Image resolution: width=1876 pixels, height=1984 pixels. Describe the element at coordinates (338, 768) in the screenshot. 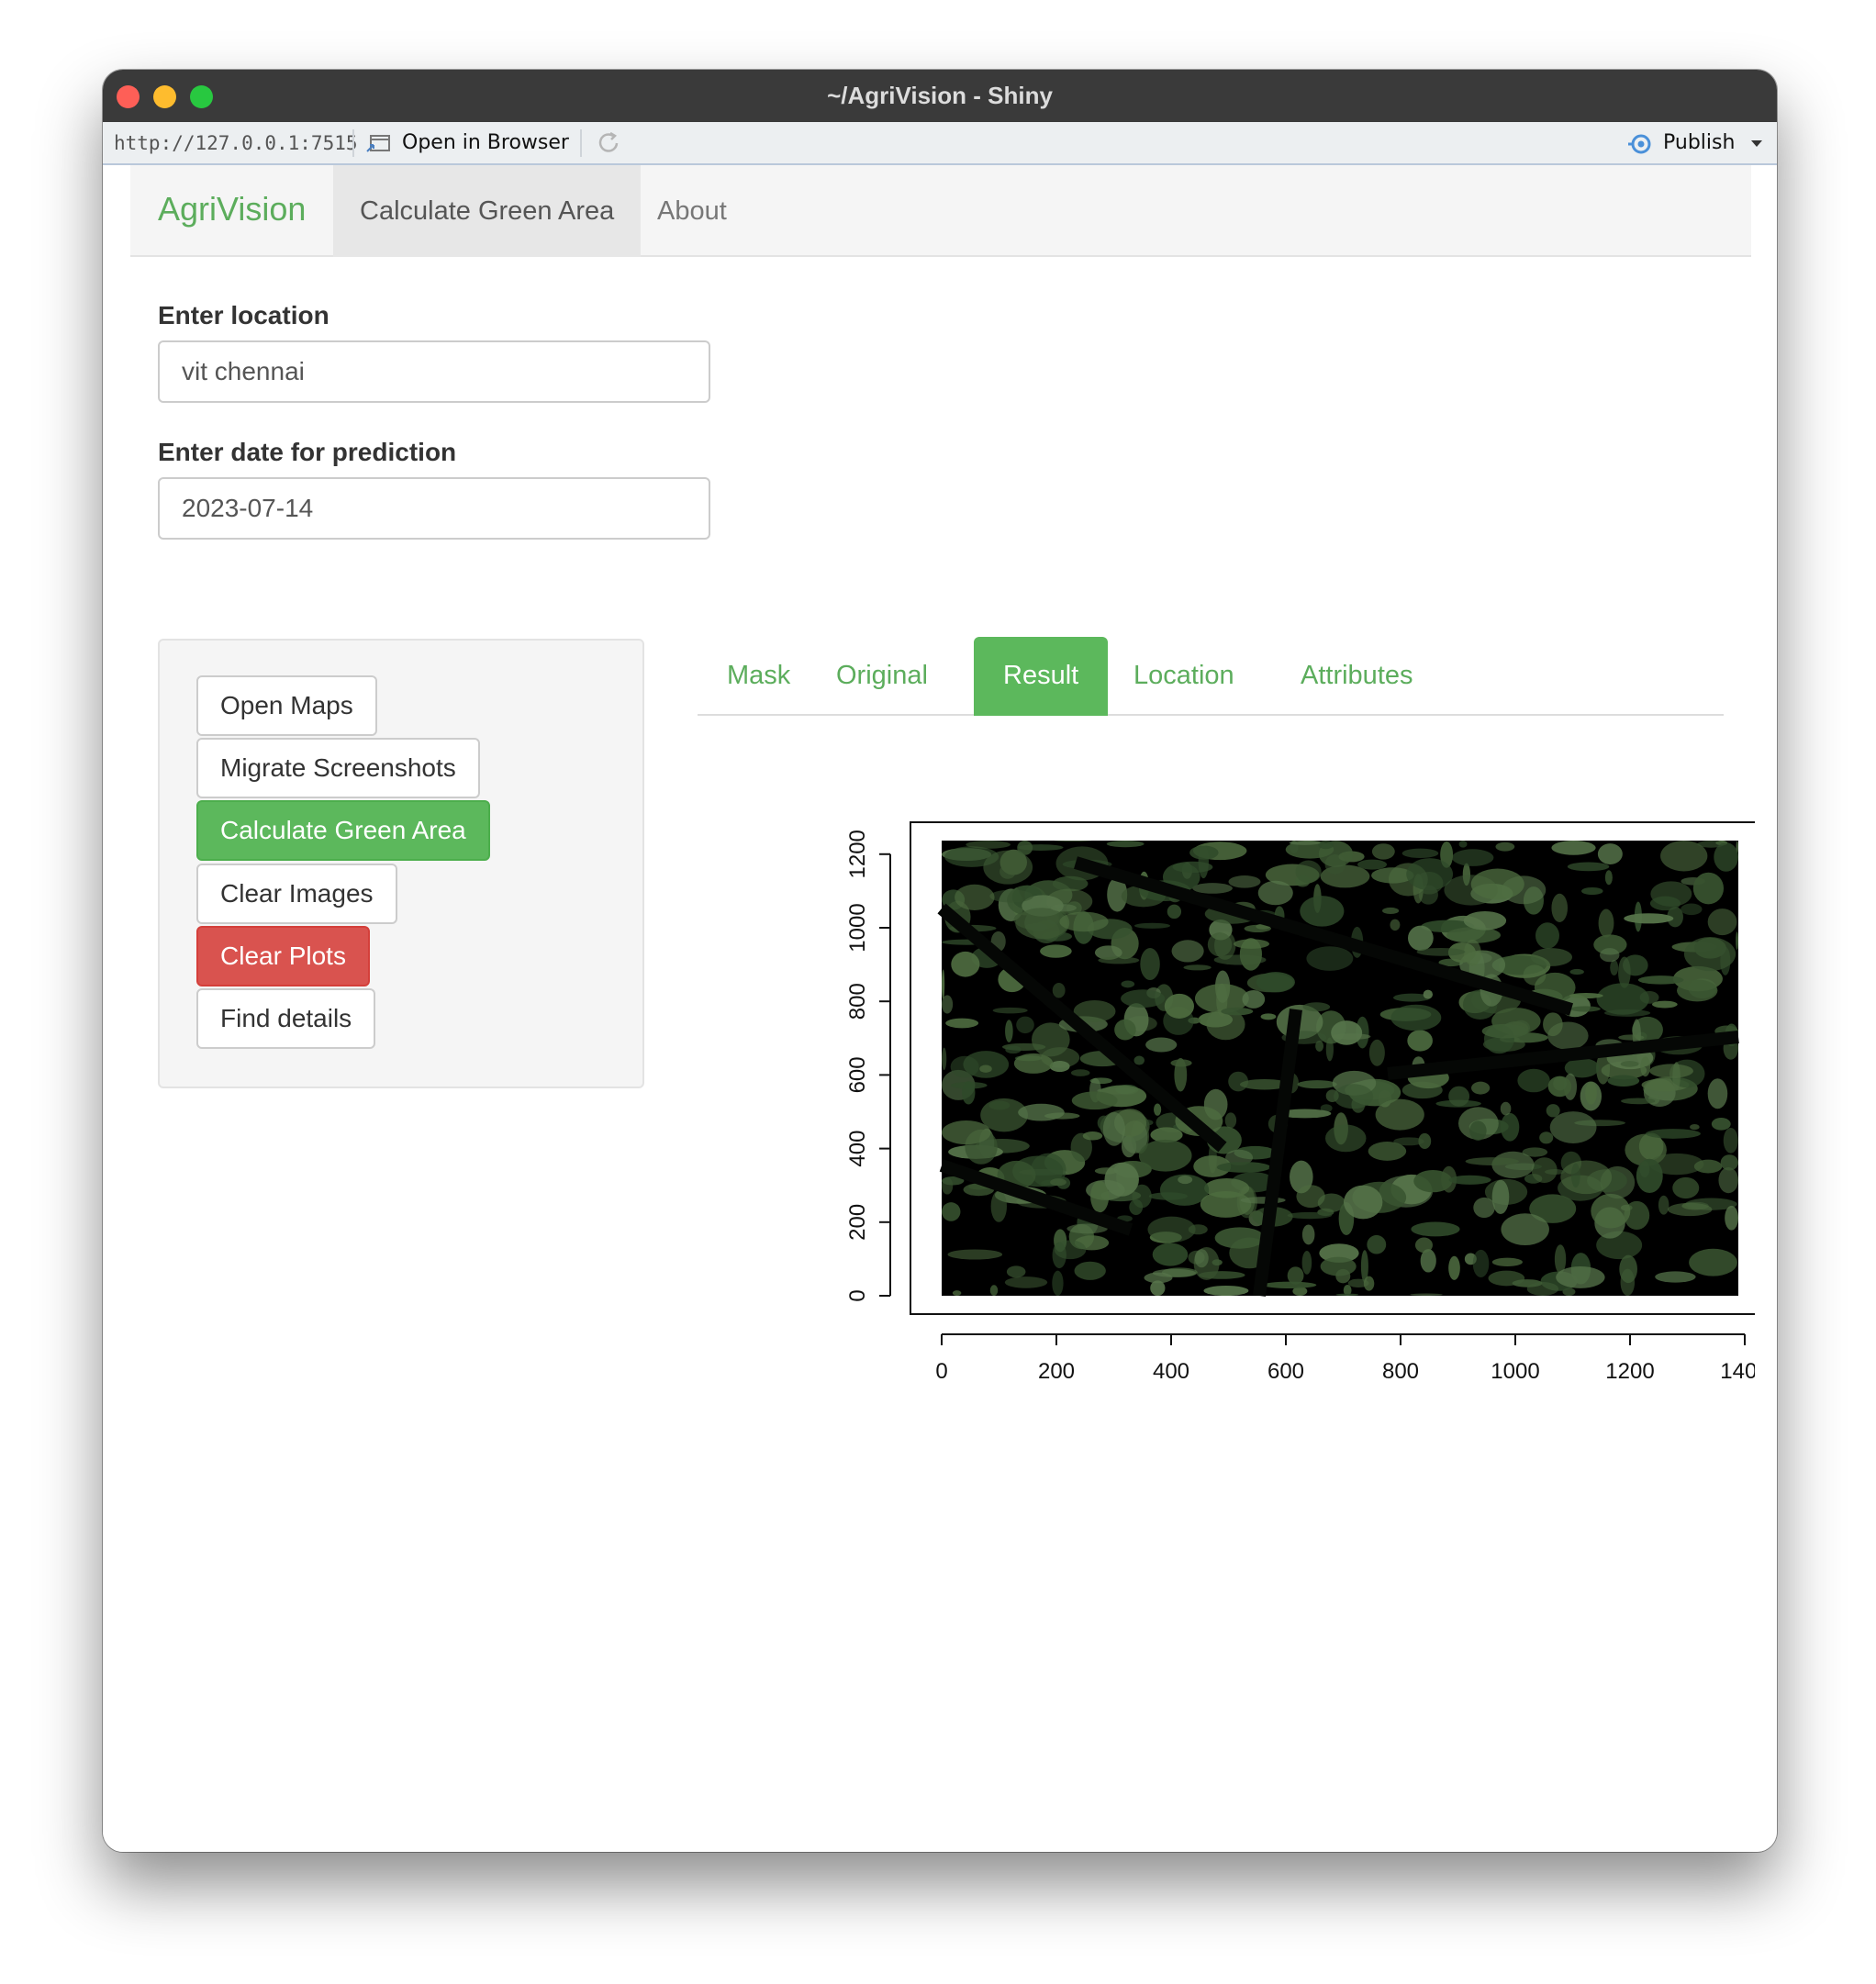

I see `migrate-screenshots-button: Migrate Screenshots` at that location.